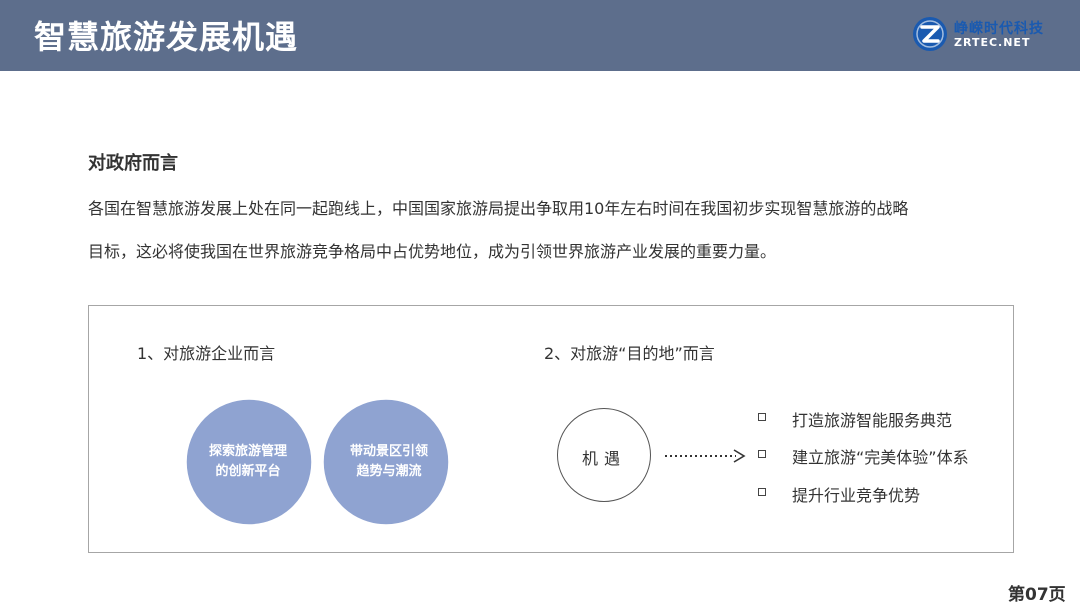 The width and height of the screenshot is (1080, 608). I want to click on venn-left-label-line-1: 探索旅游管理, so click(247, 451).